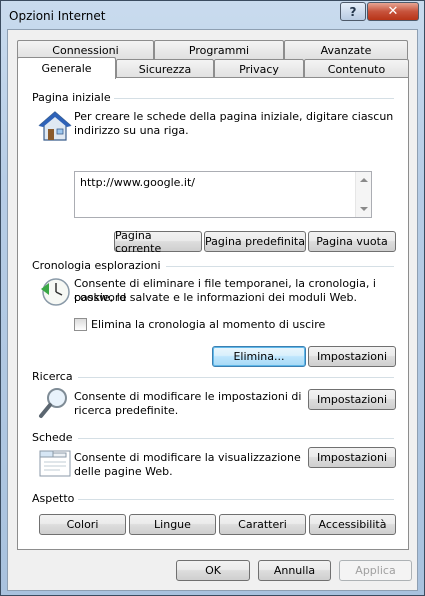  Describe the element at coordinates (96, 265) in the screenshot. I see `history-section-title: Cronologia esplorazioni` at that location.